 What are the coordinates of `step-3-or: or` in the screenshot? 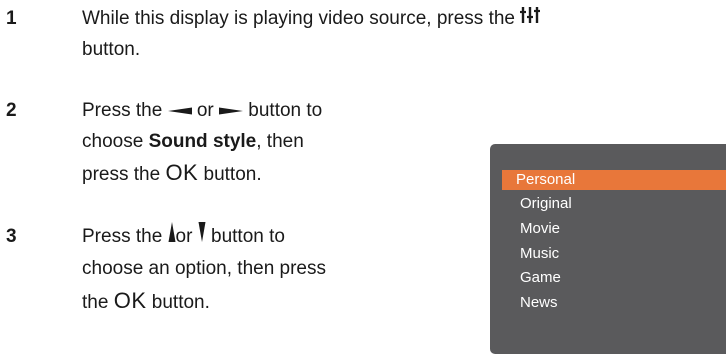 It's located at (184, 236).